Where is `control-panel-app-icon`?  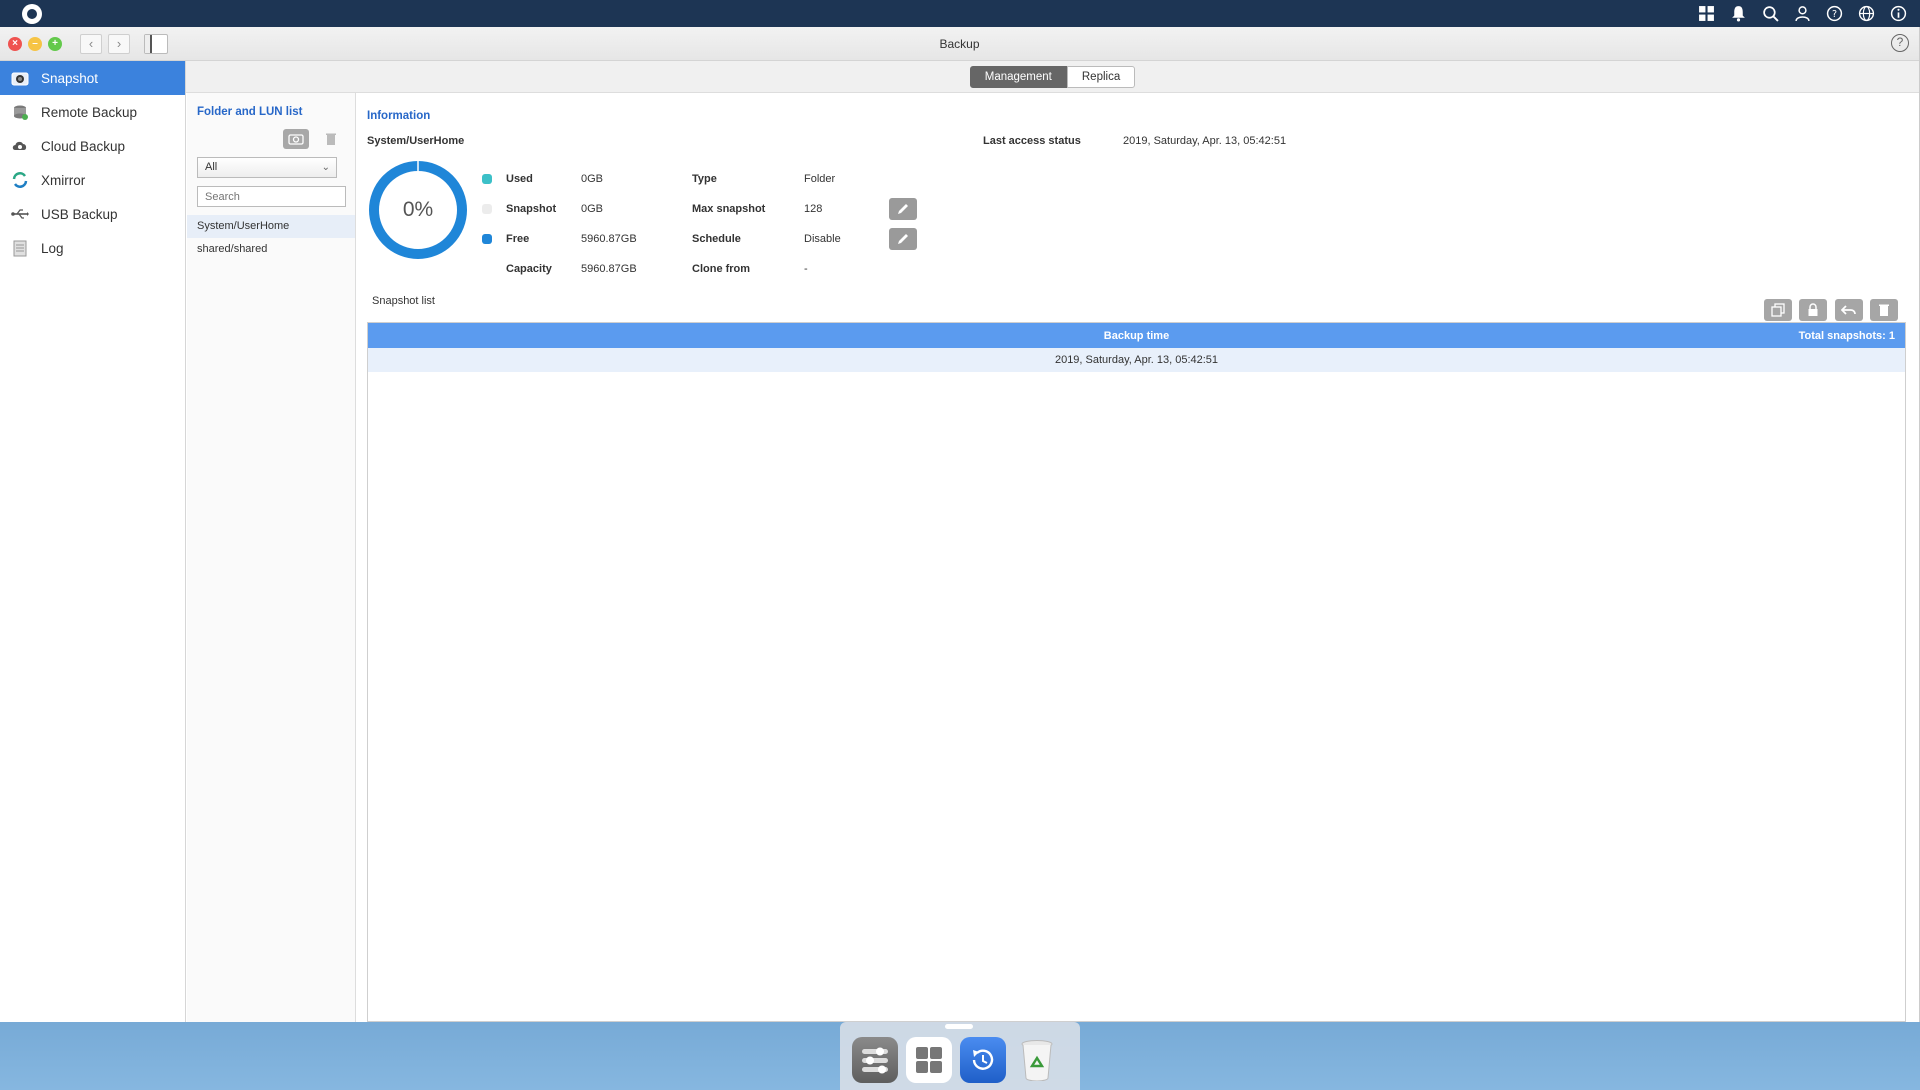
control-panel-app-icon is located at coordinates (875, 1060).